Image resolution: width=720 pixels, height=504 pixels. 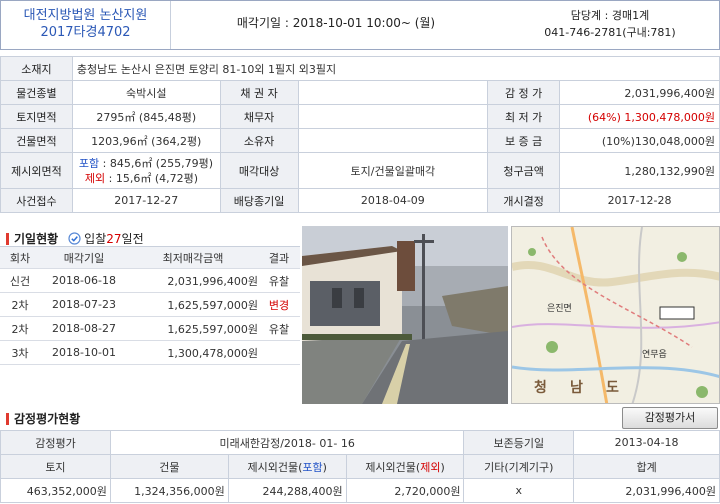 What do you see at coordinates (20, 352) in the screenshot?
I see `row-round: 3차` at bounding box center [20, 352].